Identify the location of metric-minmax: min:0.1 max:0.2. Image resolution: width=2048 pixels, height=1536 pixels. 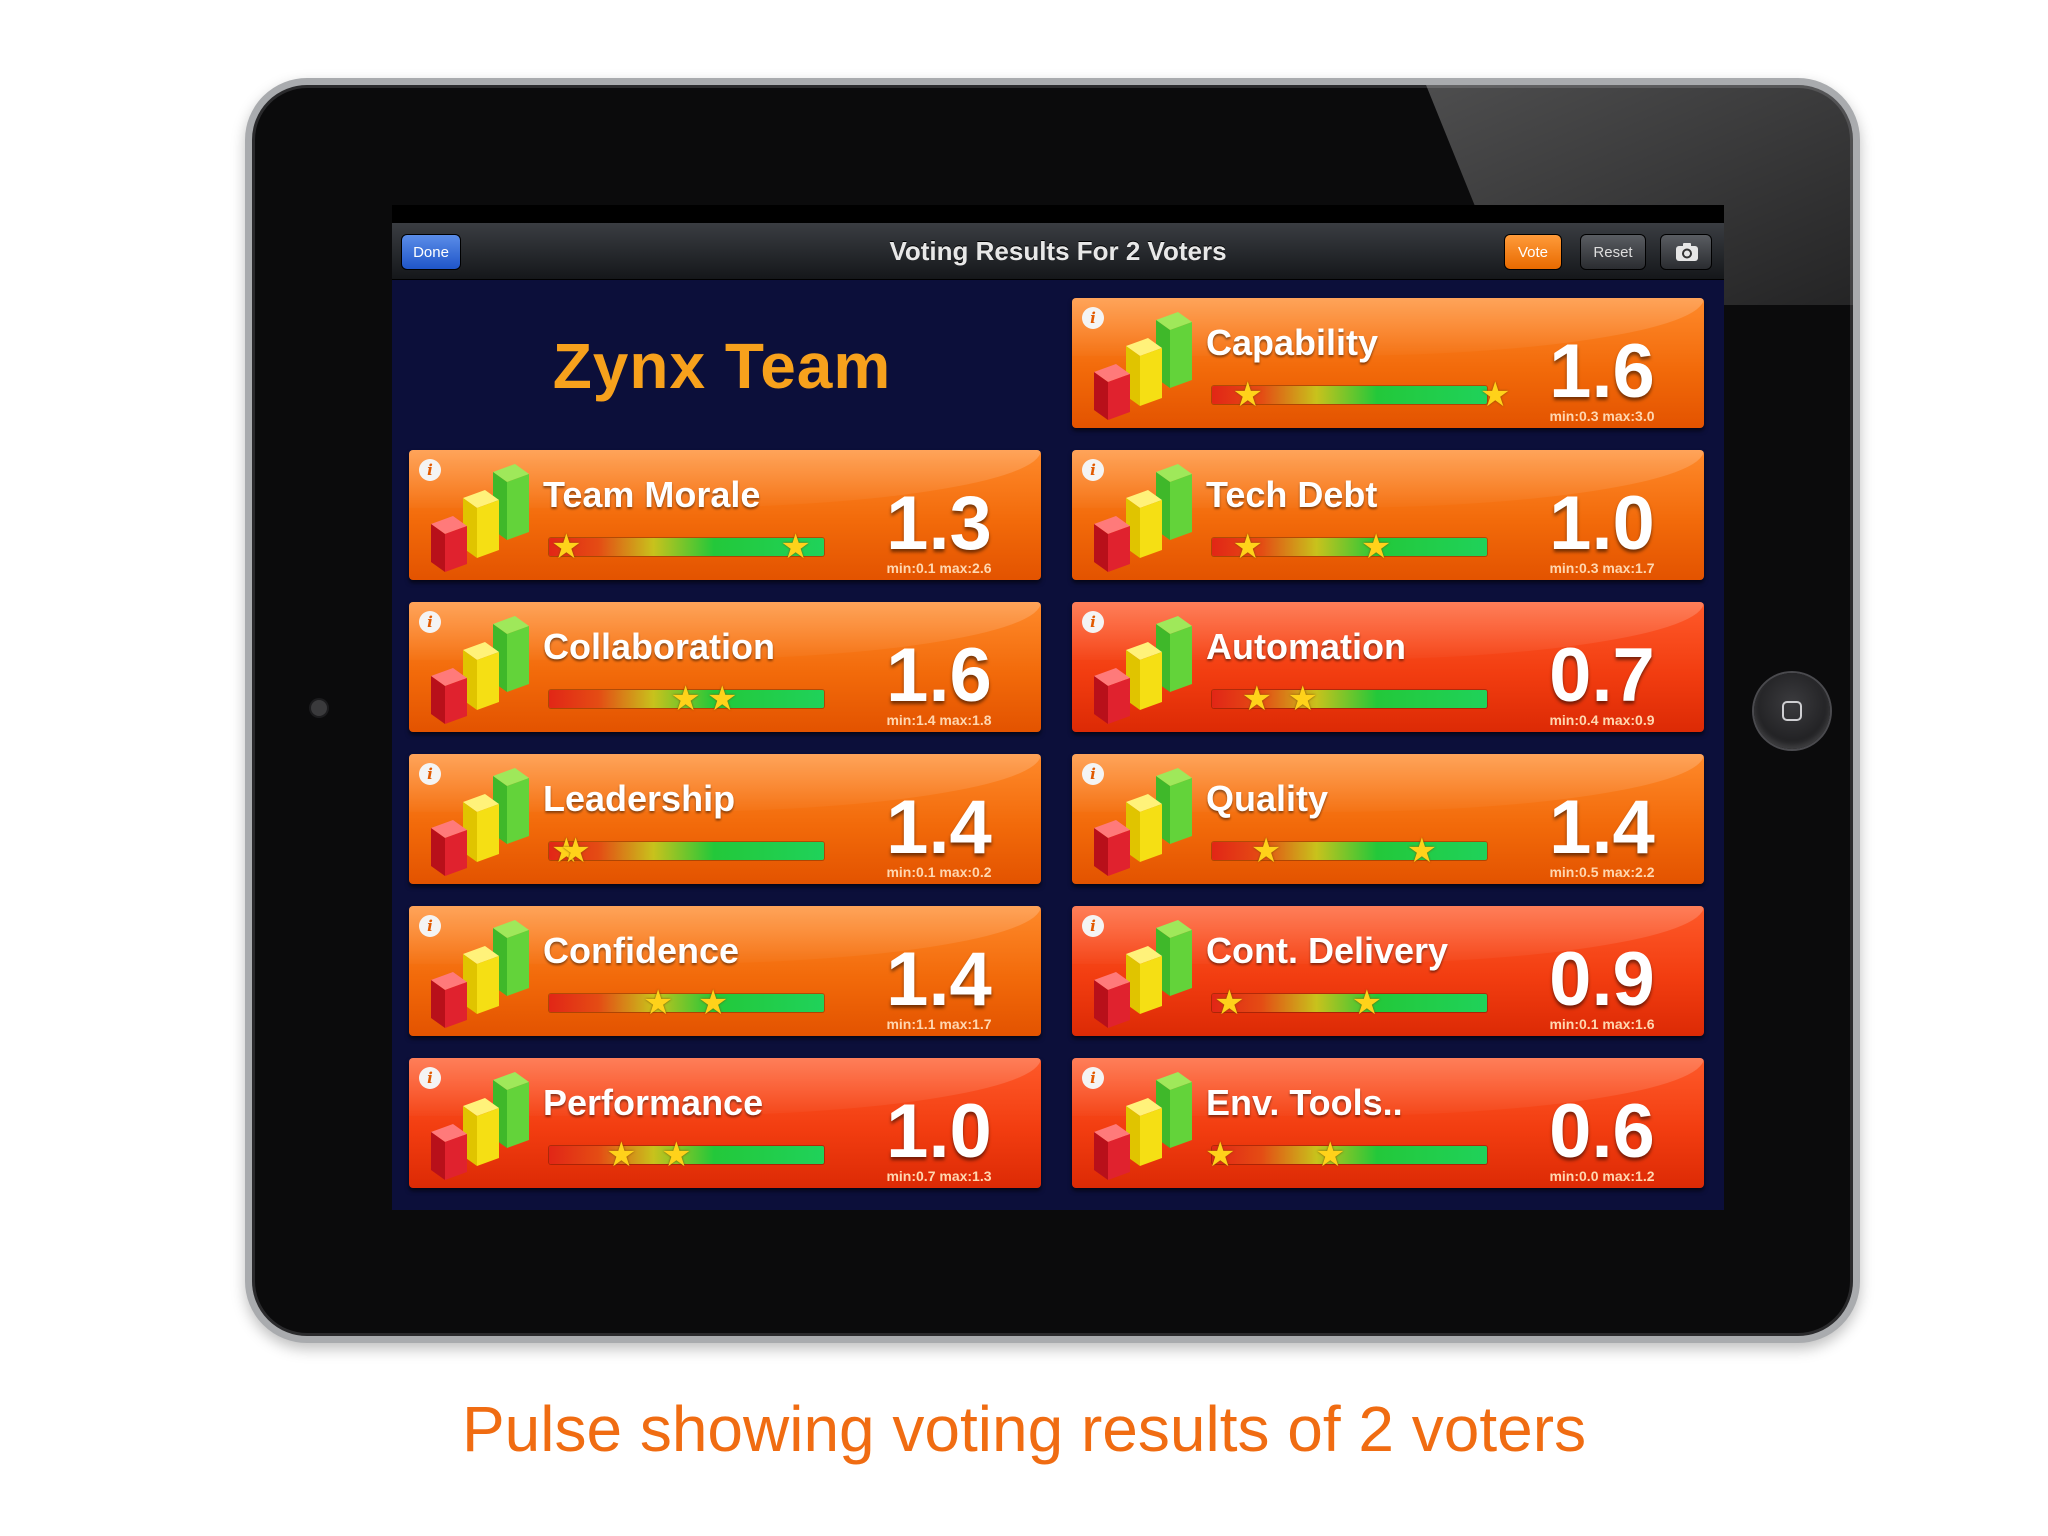
(939, 872).